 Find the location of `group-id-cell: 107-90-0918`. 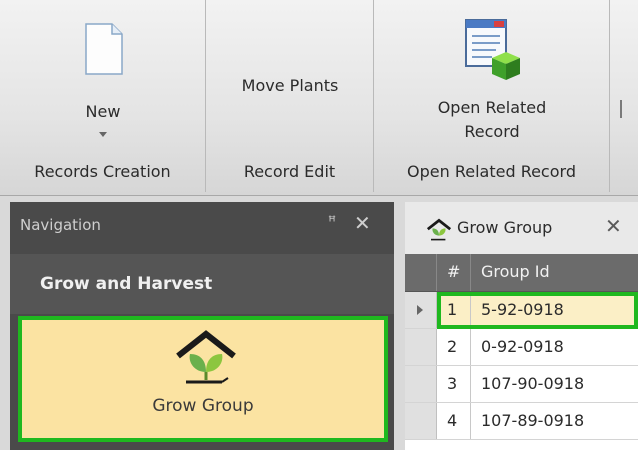

group-id-cell: 107-90-0918 is located at coordinates (554, 384).